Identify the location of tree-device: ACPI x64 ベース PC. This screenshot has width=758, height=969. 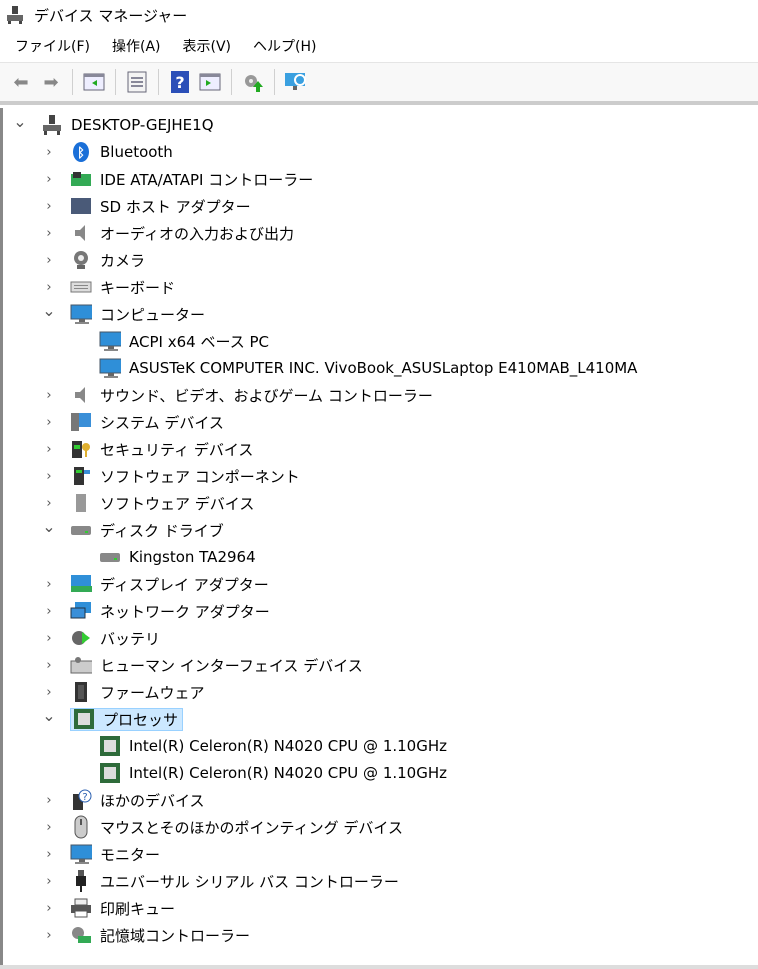
(184, 341).